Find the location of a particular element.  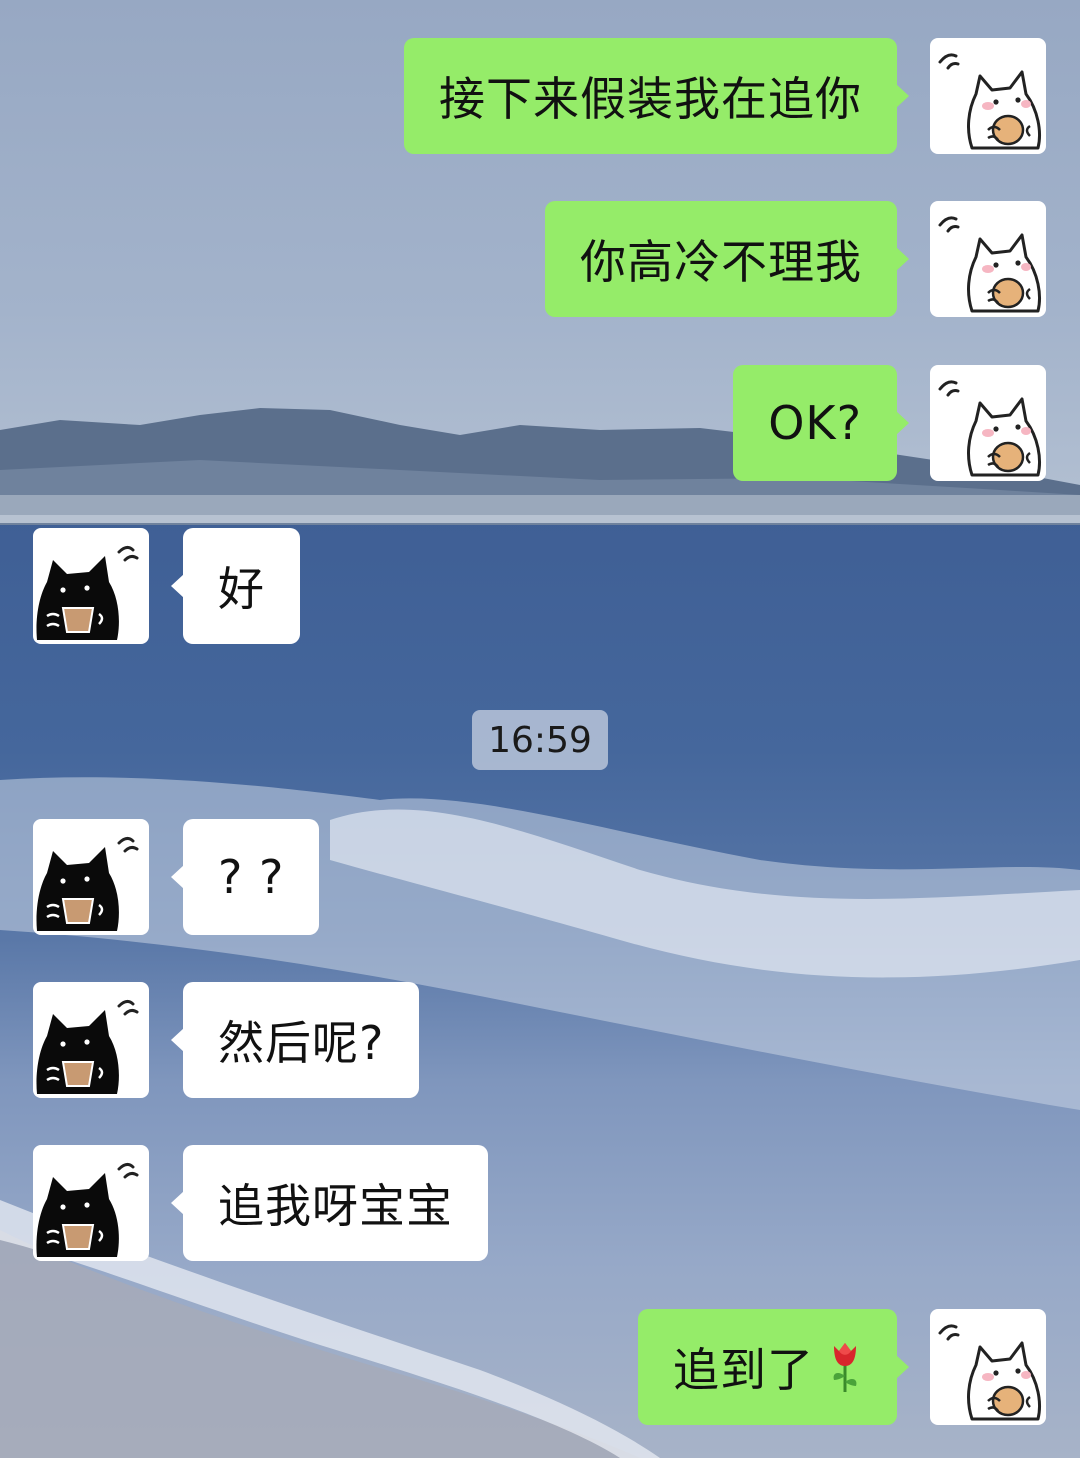

message-row: ? ? is located at coordinates (540, 877).